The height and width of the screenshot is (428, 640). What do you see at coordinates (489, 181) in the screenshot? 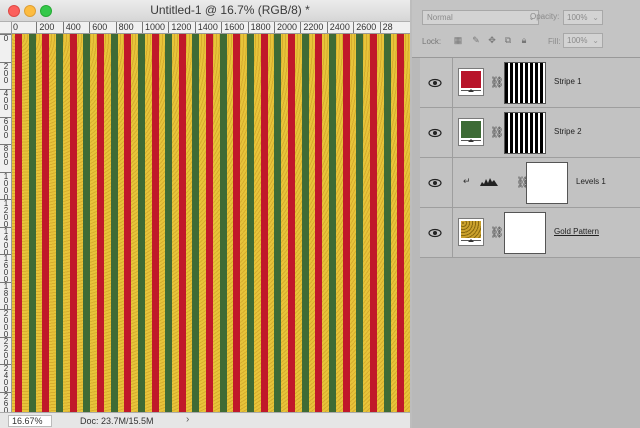
I see `levels-adjustment-icon` at bounding box center [489, 181].